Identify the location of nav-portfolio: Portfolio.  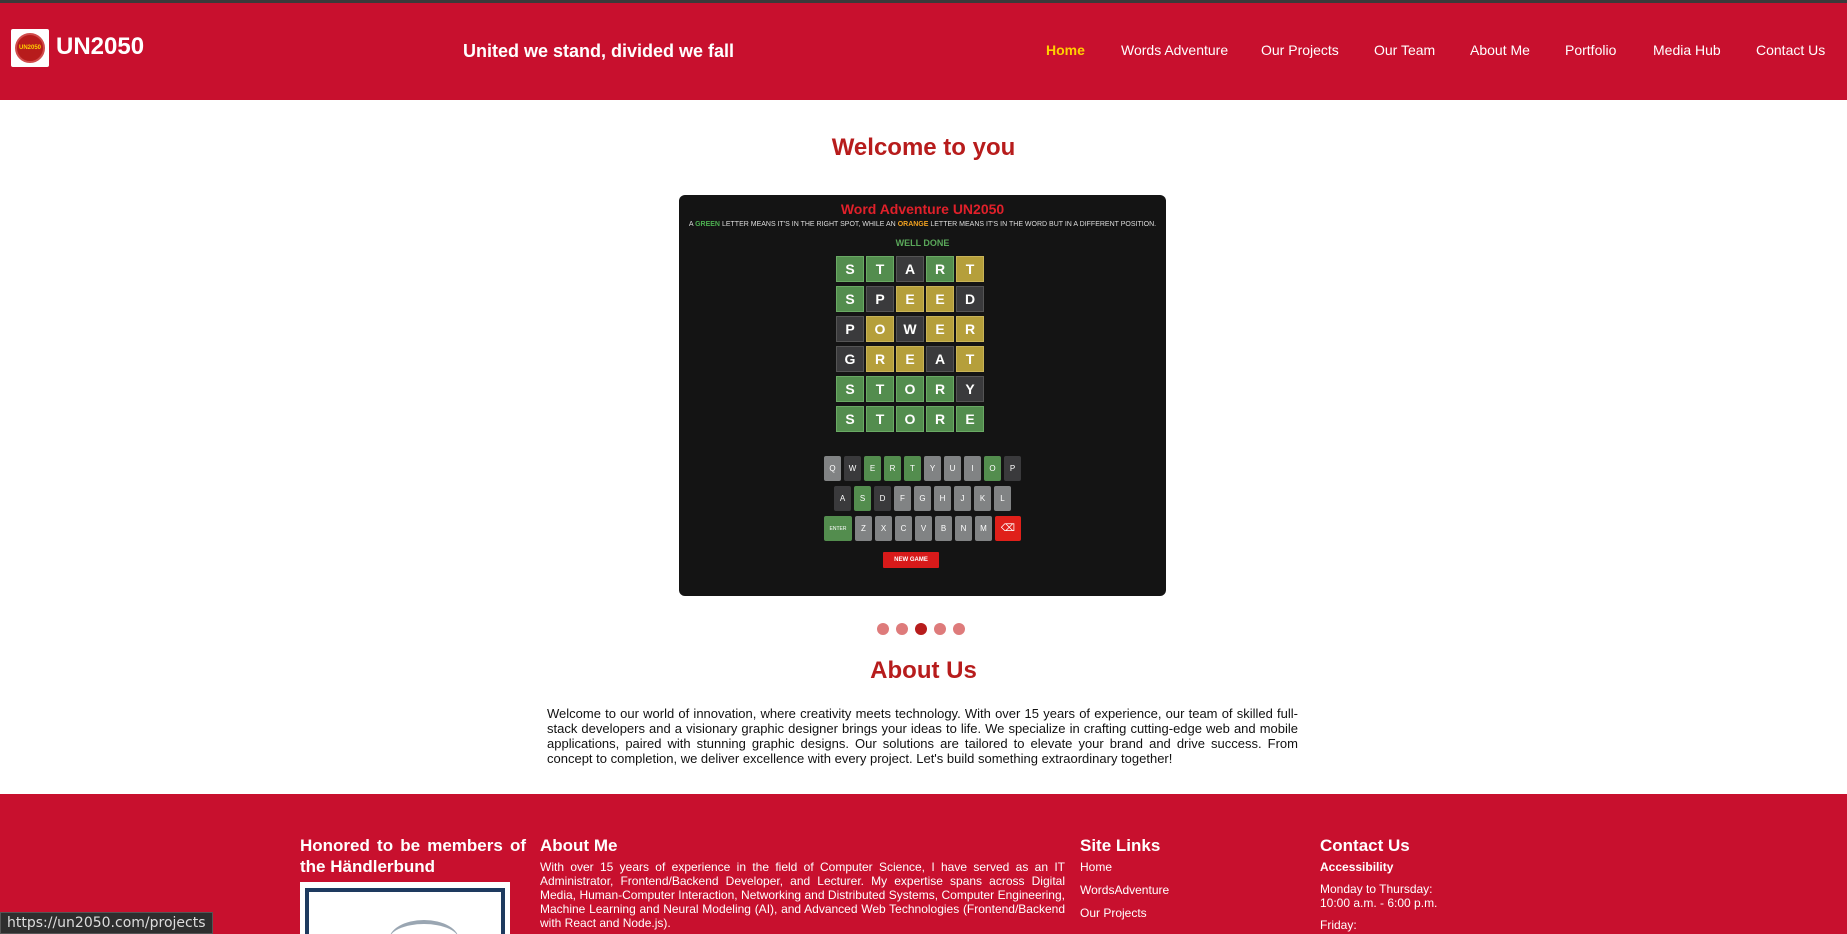
(1590, 50).